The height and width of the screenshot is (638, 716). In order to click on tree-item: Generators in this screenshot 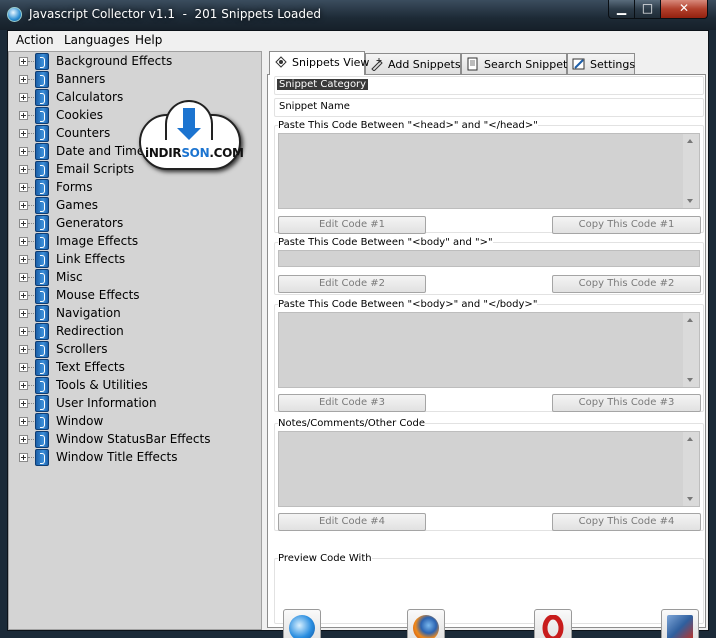, I will do `click(139, 224)`.